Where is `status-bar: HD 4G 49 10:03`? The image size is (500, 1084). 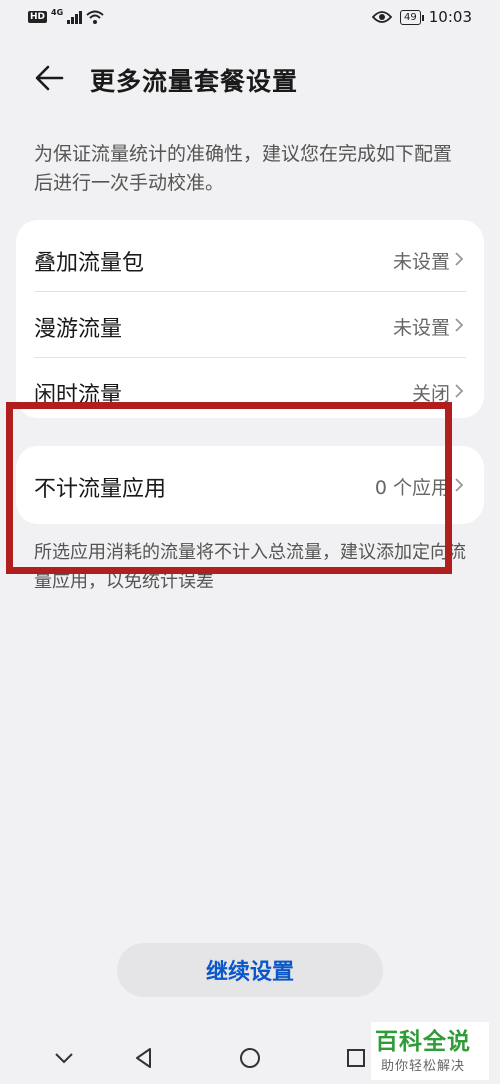 status-bar: HD 4G 49 10:03 is located at coordinates (250, 18).